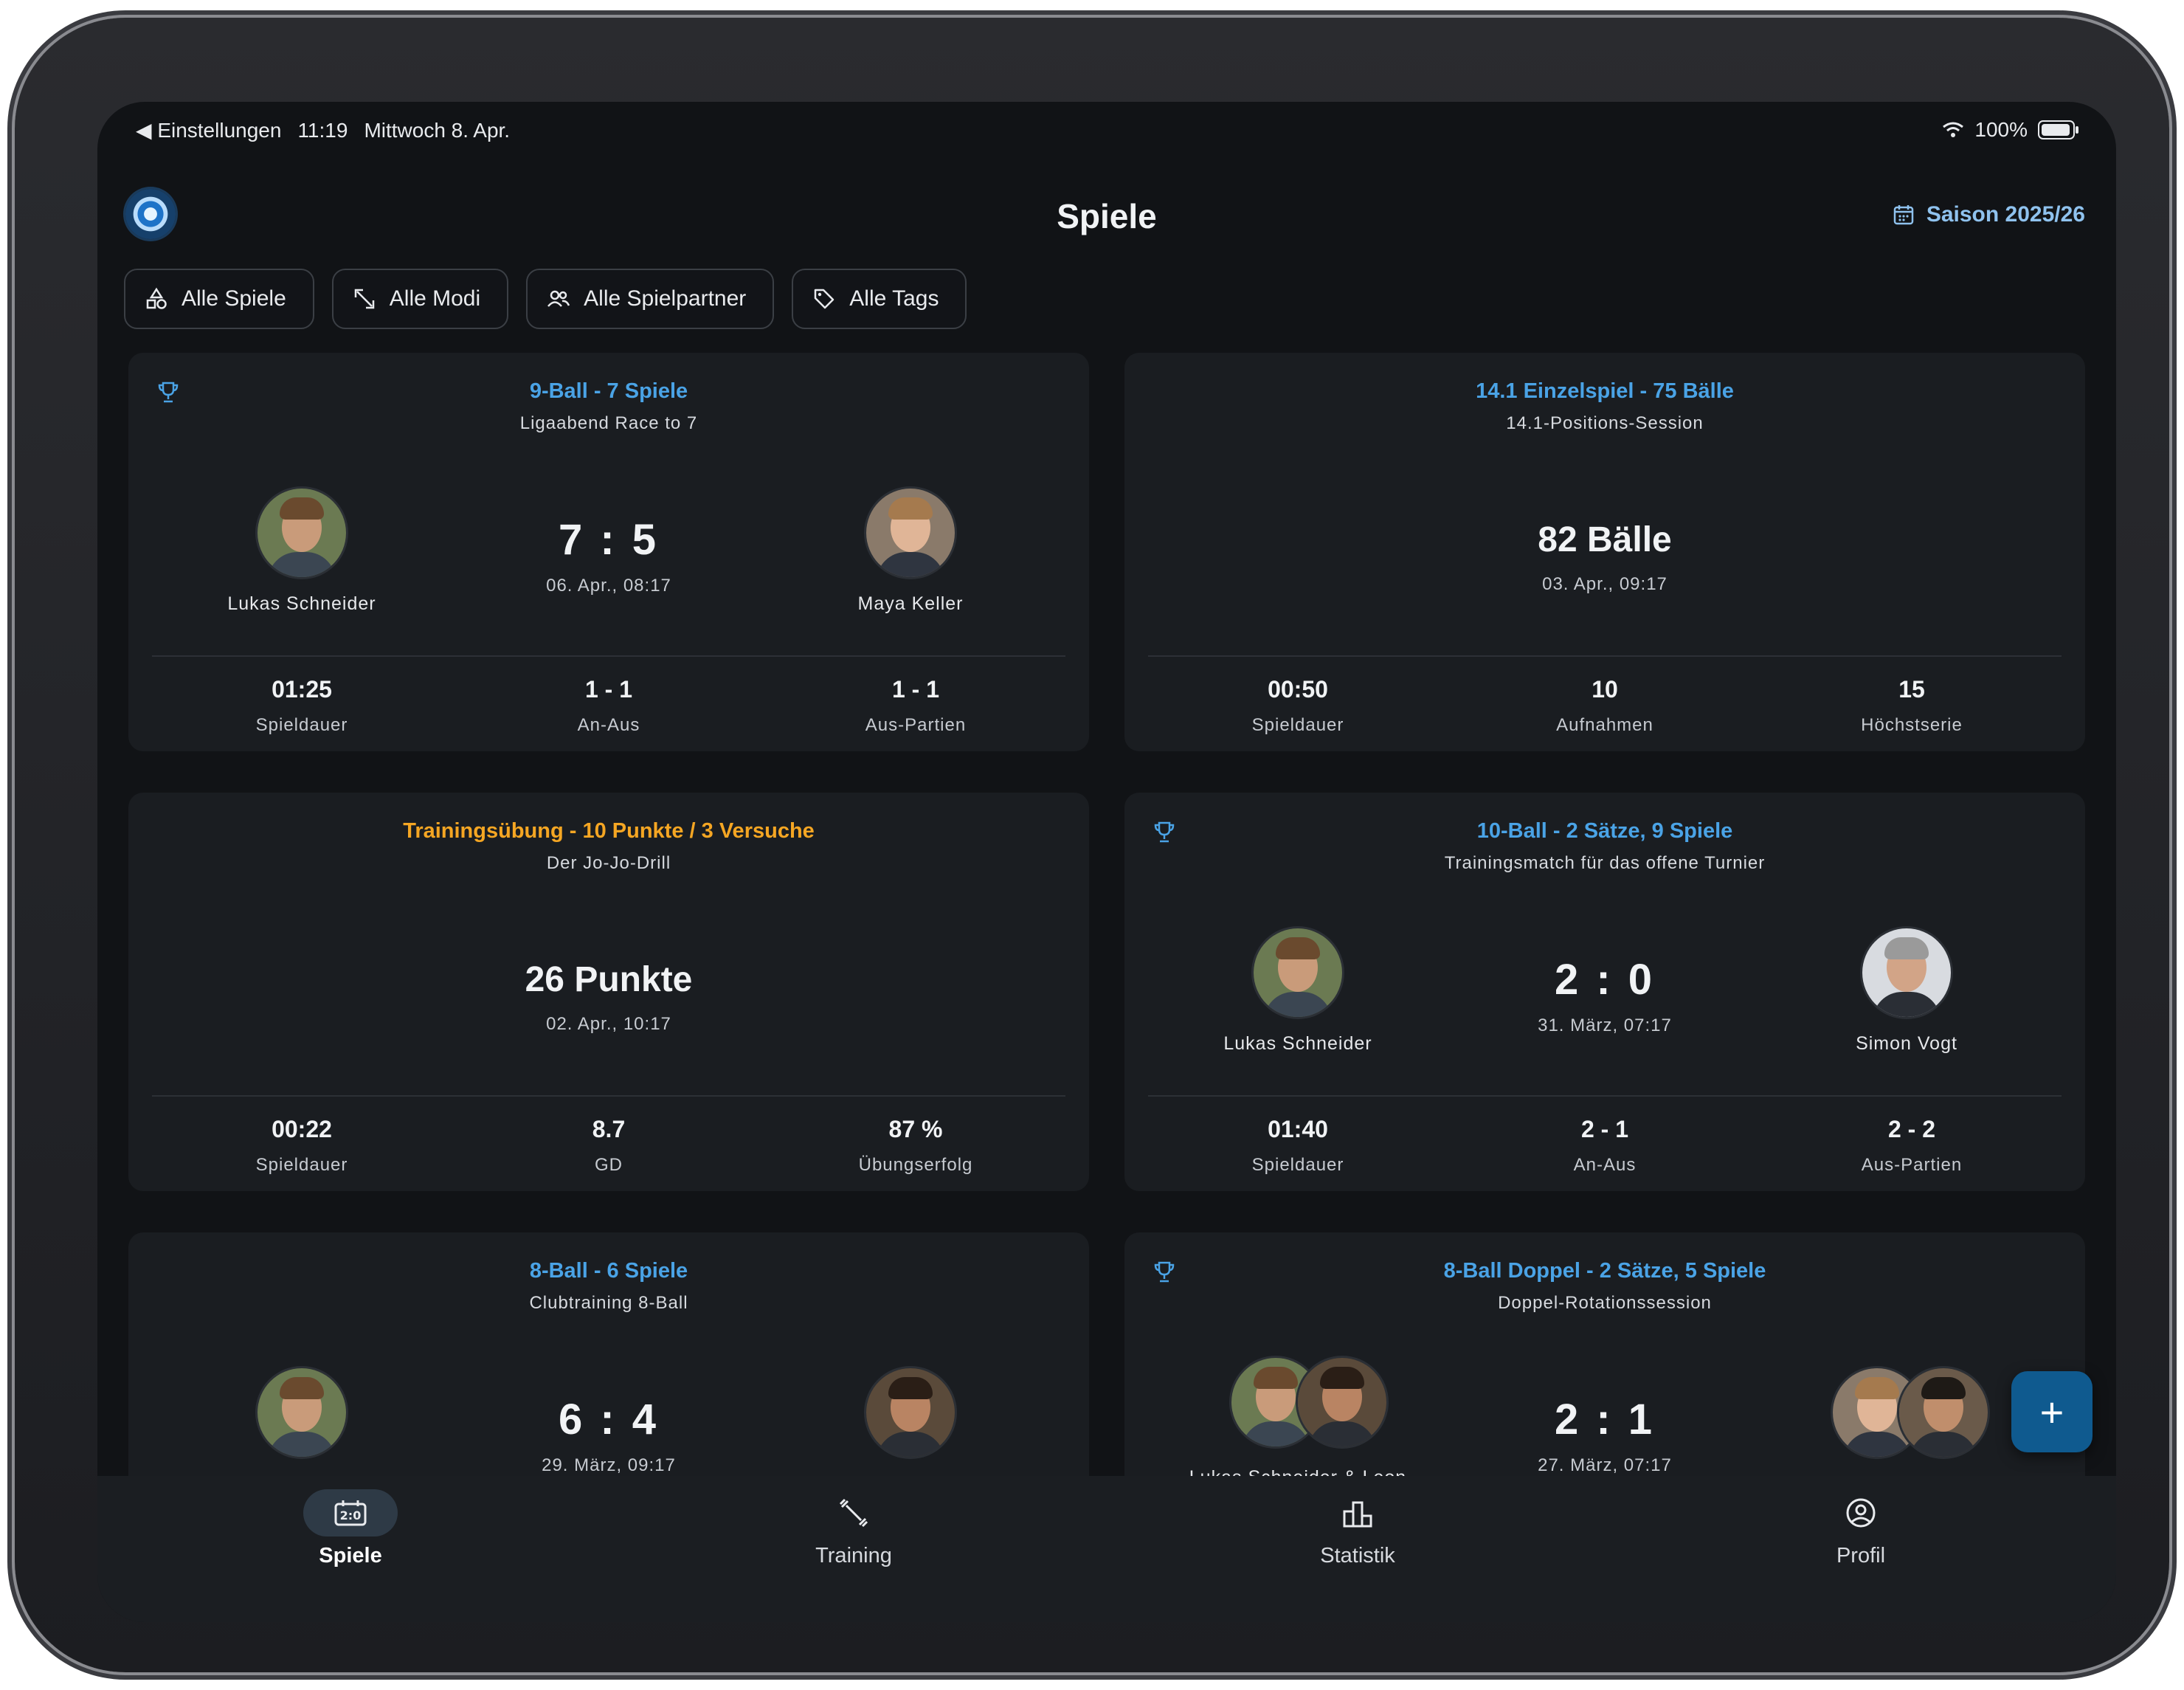 Image resolution: width=2184 pixels, height=1690 pixels. What do you see at coordinates (1954, 129) in the screenshot?
I see `wifi-icon` at bounding box center [1954, 129].